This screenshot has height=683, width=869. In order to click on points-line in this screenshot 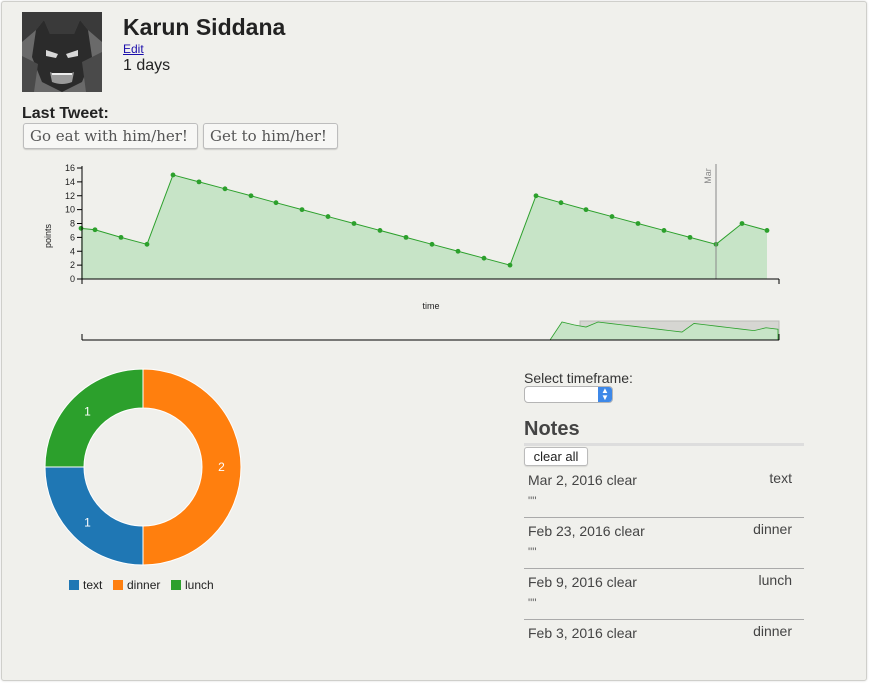, I will do `click(424, 220)`.